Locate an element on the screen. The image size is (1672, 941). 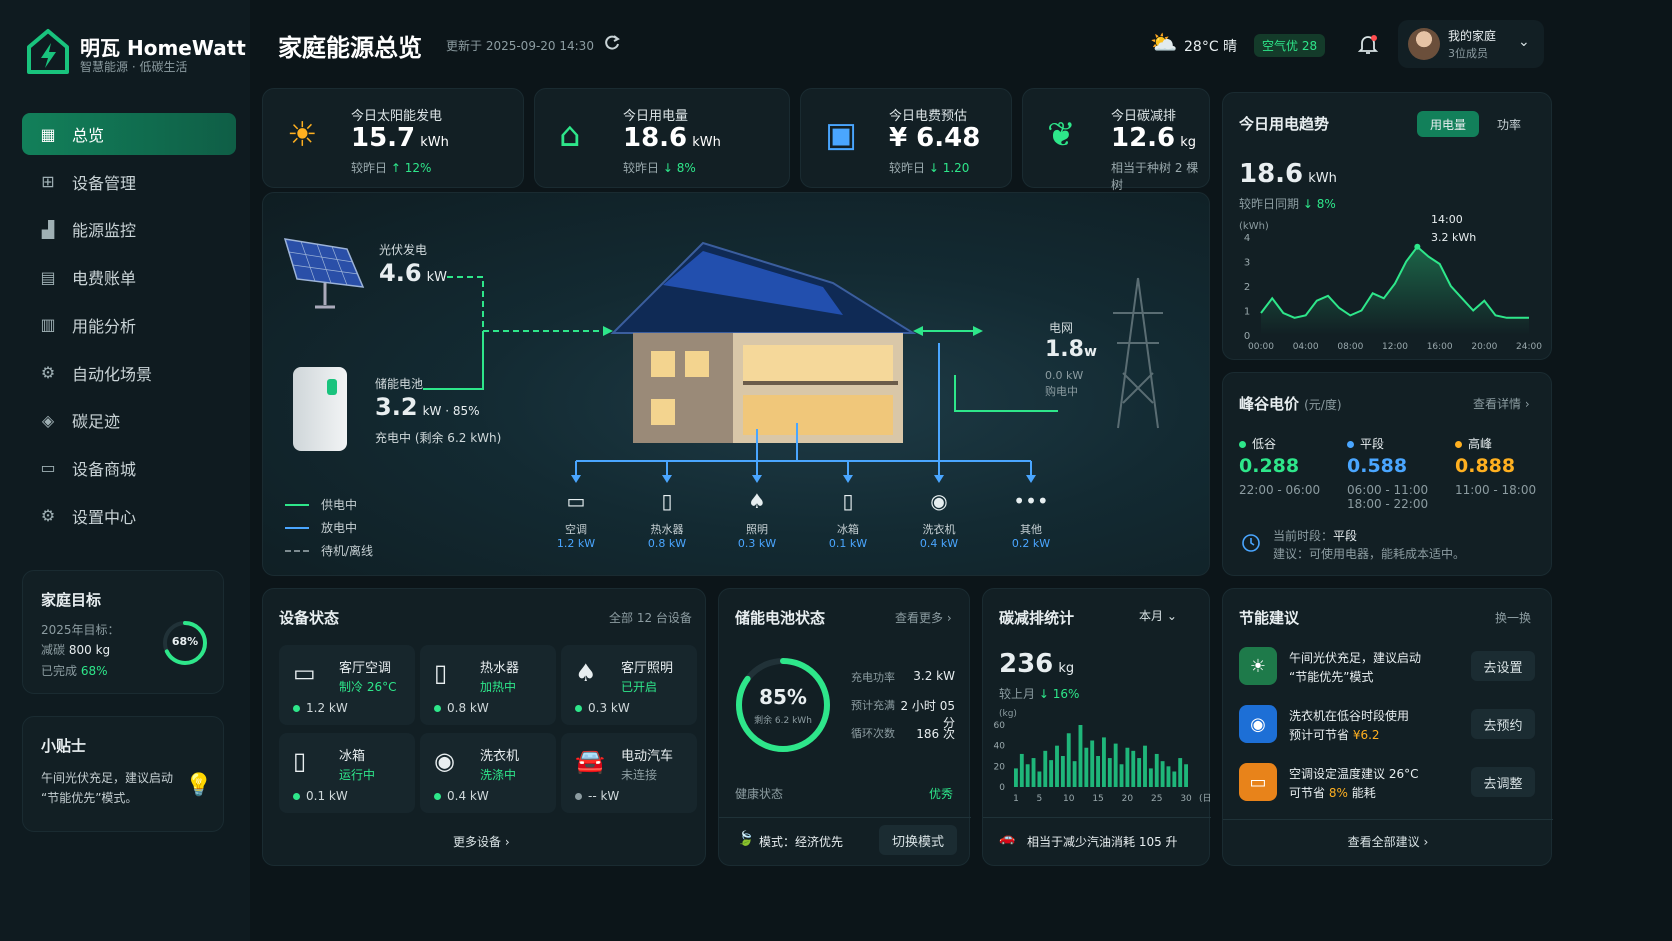
tariff-price: 0.288 is located at coordinates (1269, 466).